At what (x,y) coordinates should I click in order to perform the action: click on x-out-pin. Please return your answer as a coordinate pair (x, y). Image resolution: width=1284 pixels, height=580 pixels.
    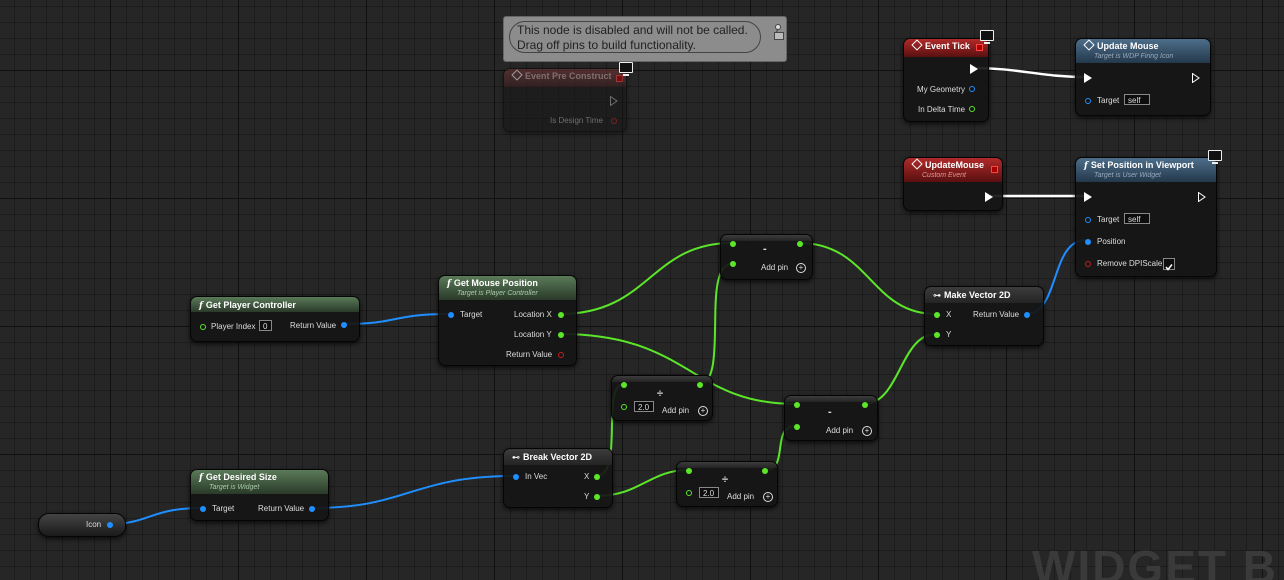
    Looking at the image, I should click on (597, 477).